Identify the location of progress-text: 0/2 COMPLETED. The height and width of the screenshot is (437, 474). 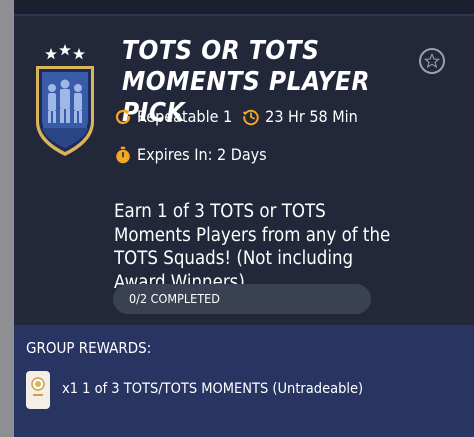
(174, 298).